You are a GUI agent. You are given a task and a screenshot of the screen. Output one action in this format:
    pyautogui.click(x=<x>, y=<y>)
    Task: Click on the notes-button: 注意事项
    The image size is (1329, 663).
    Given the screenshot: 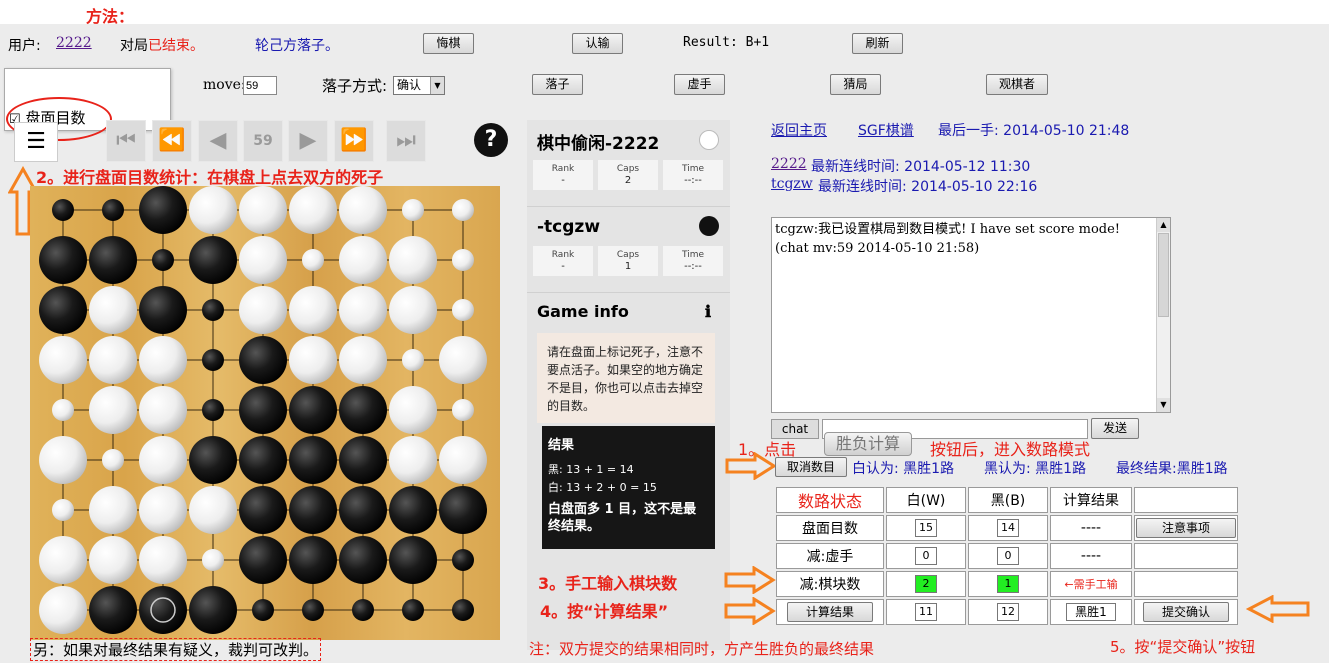 What is the action you would take?
    pyautogui.click(x=1186, y=528)
    